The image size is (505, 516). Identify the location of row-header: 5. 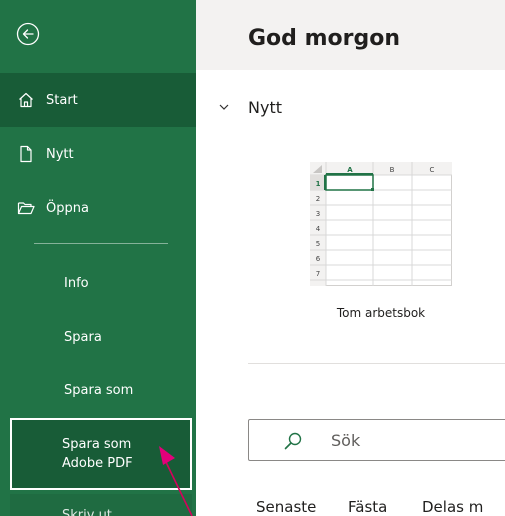
(318, 244).